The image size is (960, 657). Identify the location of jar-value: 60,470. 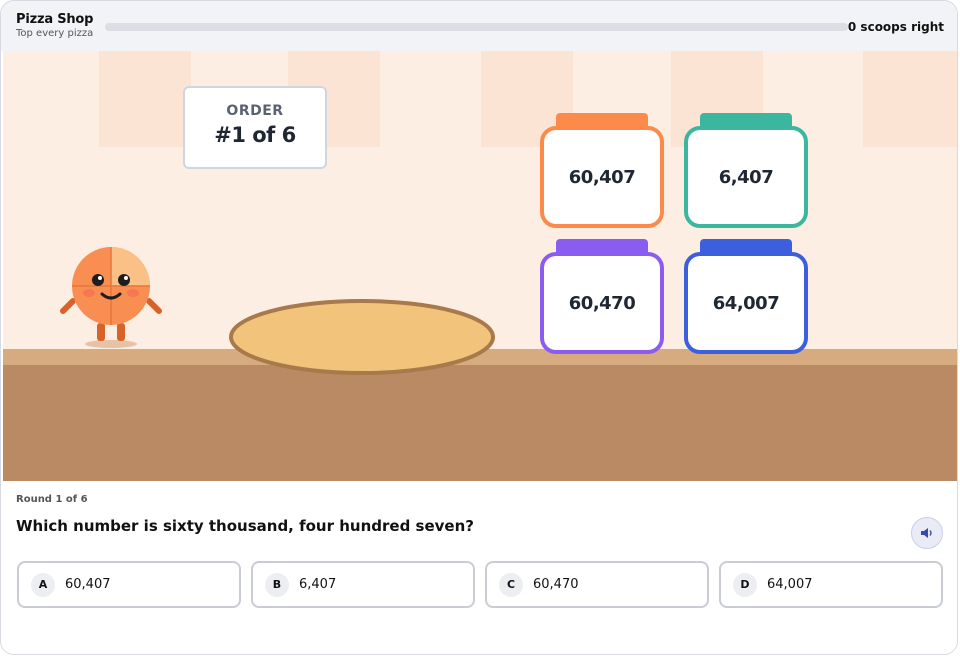
(602, 303).